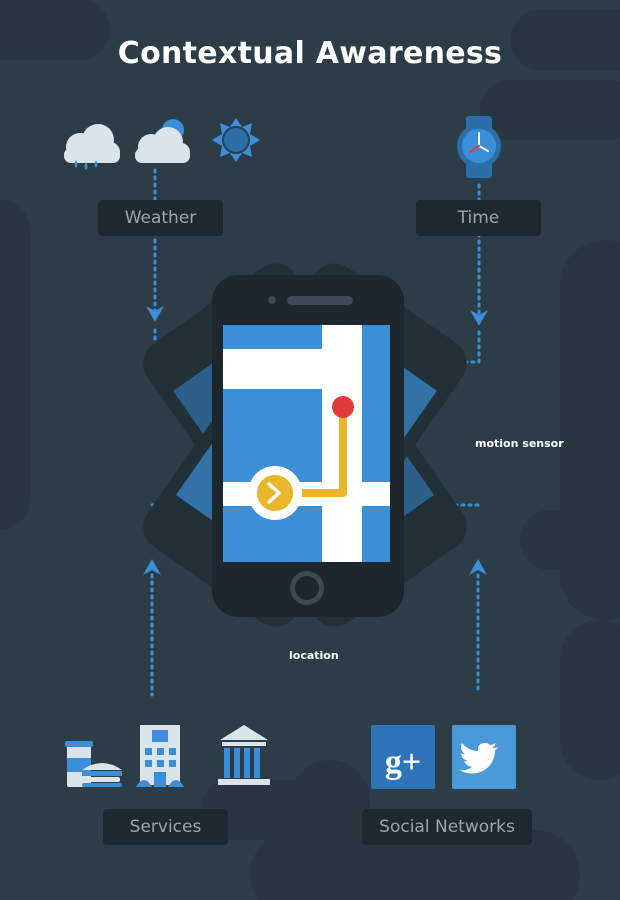  Describe the element at coordinates (165, 827) in the screenshot. I see `services-label: Services` at that location.